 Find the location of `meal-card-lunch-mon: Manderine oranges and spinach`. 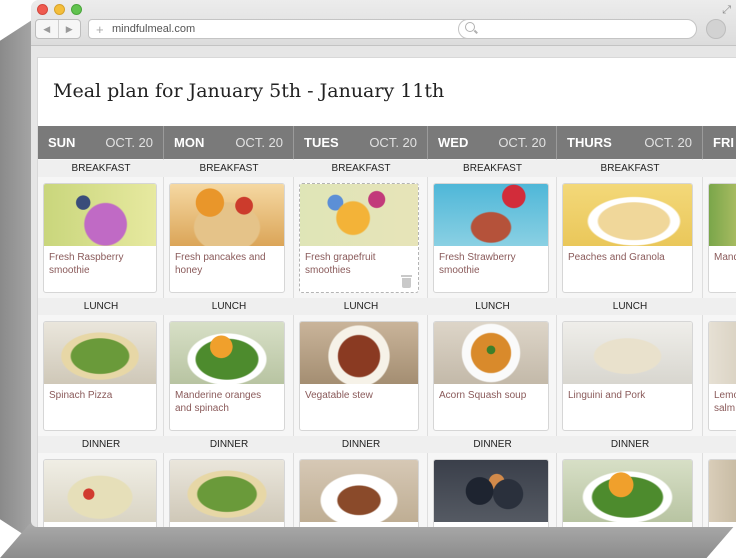

meal-card-lunch-mon: Manderine oranges and spinach is located at coordinates (227, 376).